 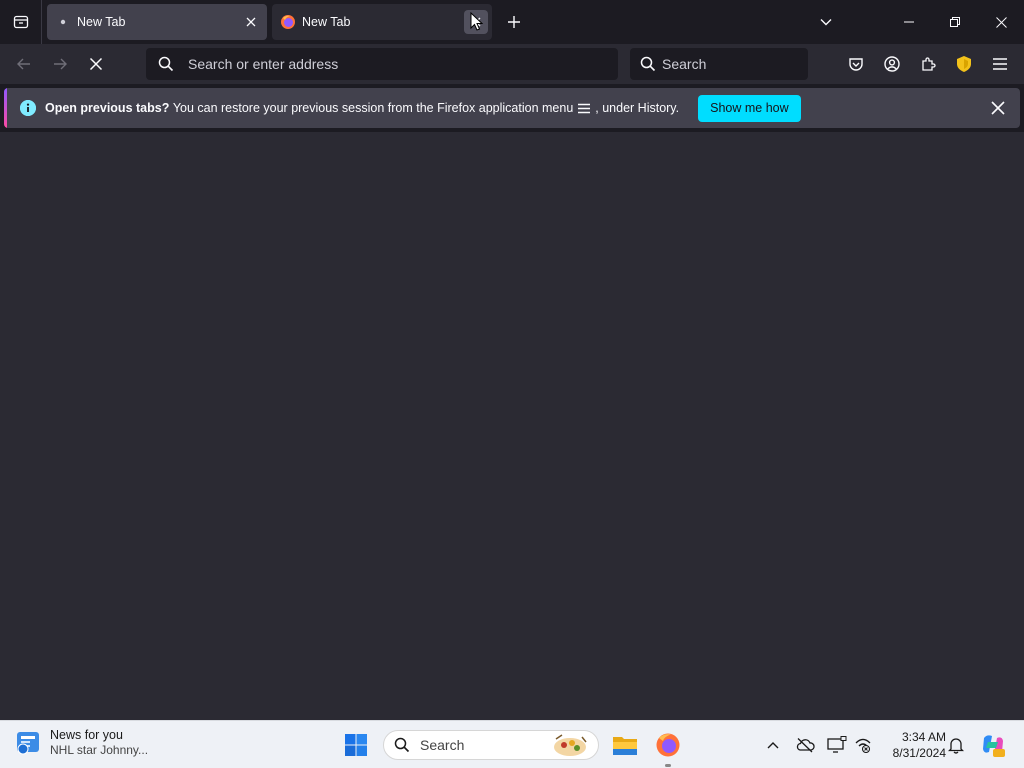 I want to click on app-menu-button, so click(x=1000, y=64).